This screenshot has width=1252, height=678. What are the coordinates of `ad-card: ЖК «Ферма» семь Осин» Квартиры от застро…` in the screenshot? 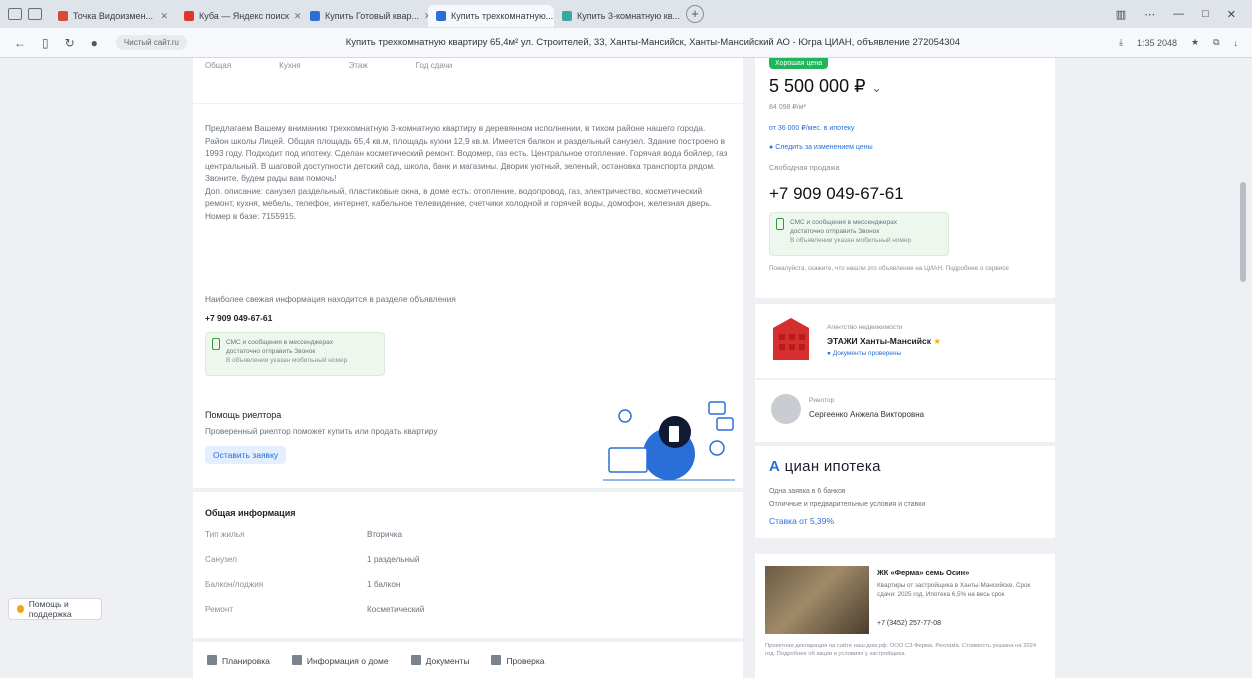 It's located at (905, 616).